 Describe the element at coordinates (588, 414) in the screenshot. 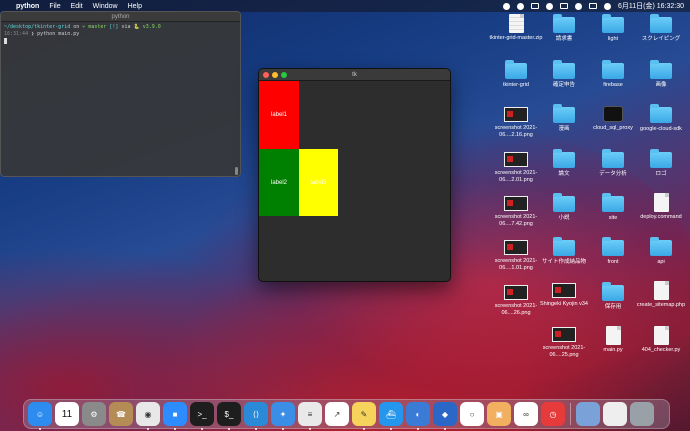

I see `dock-desktop-stack` at that location.